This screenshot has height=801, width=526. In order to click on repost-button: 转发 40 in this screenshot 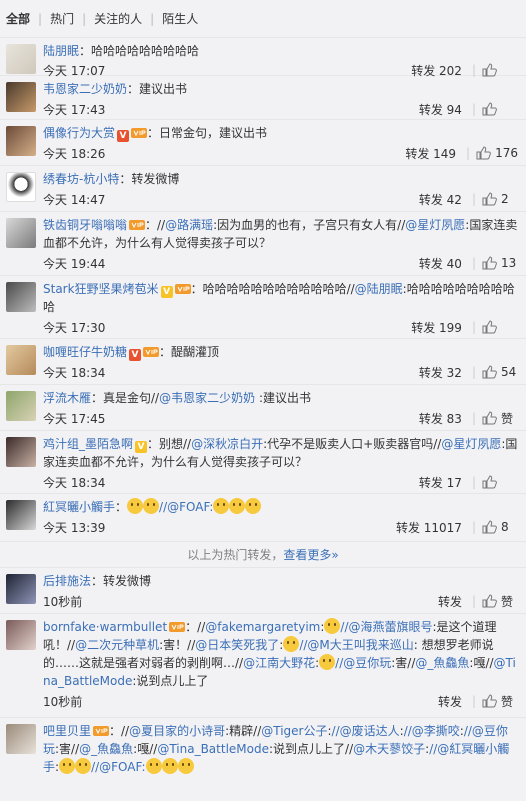, I will do `click(440, 263)`.